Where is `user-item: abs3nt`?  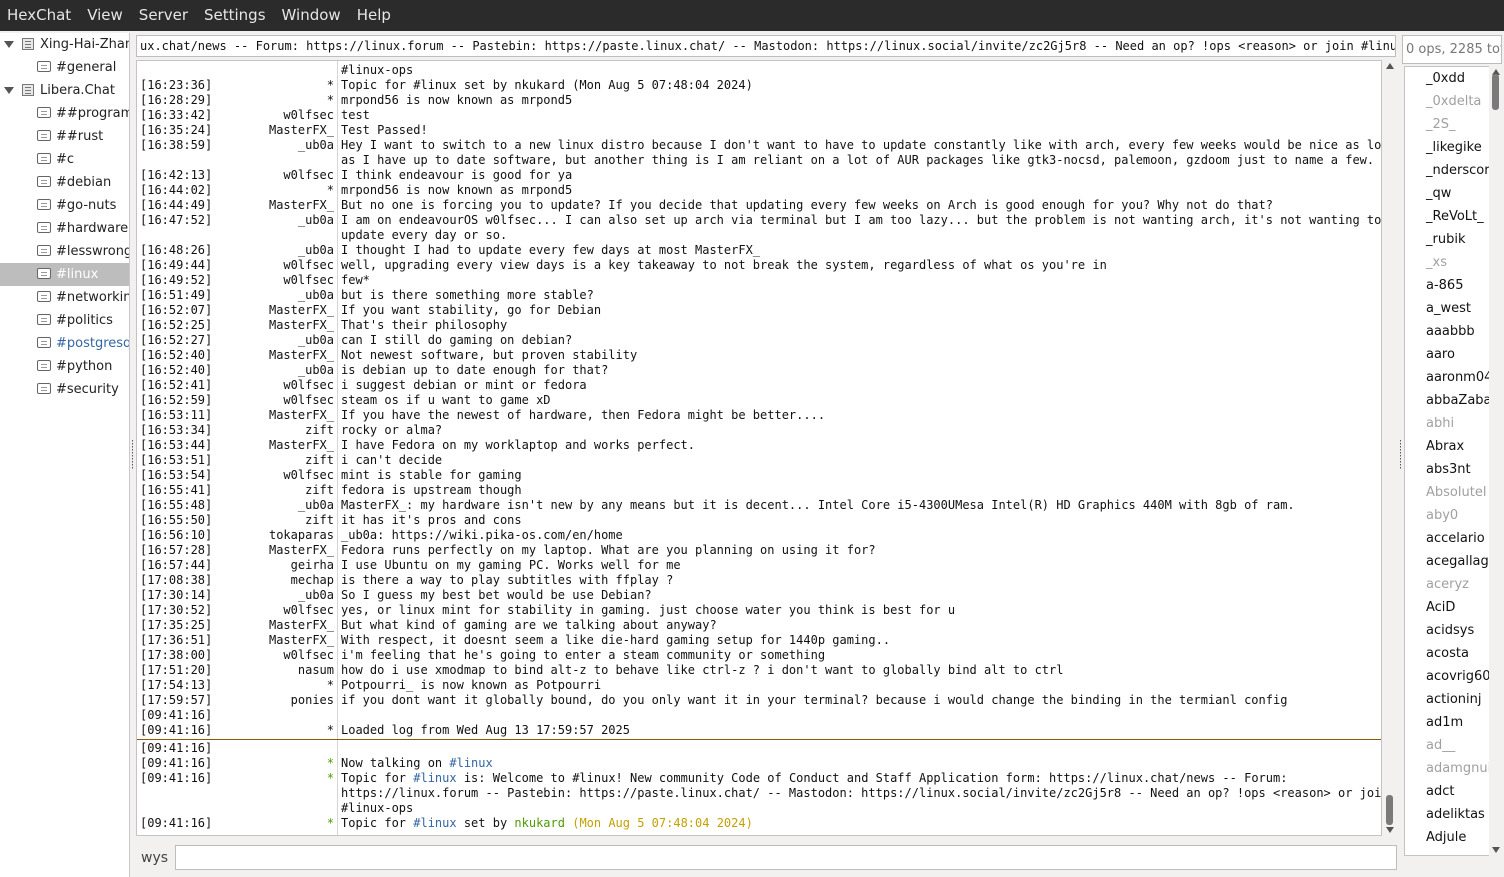
user-item: abs3nt is located at coordinates (1448, 469).